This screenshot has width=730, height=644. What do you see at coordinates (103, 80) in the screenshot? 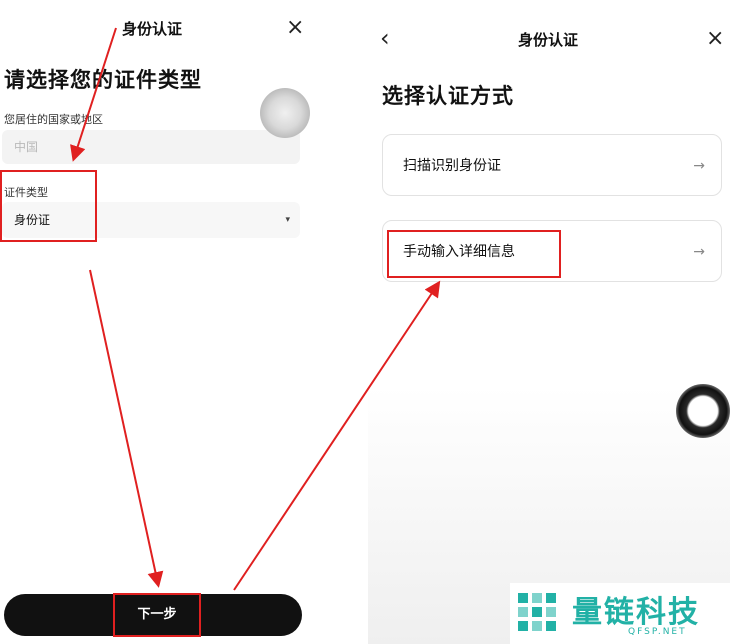
I see `page-title: 请选择您的证件类型` at bounding box center [103, 80].